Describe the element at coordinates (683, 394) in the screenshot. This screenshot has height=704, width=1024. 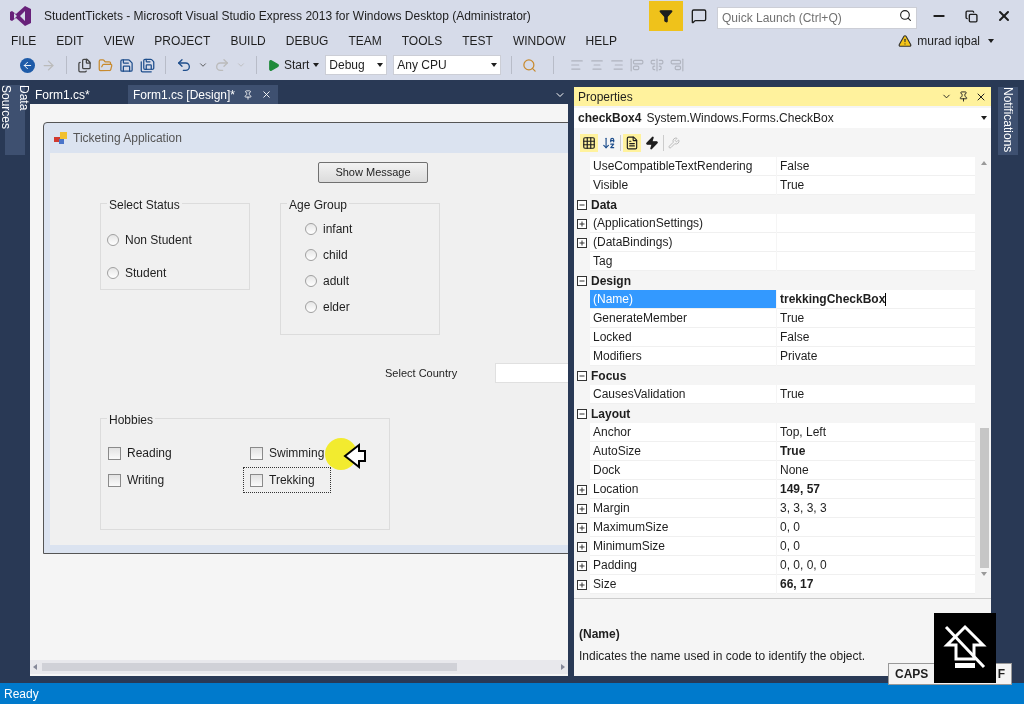
I see `property-name: CausesValidation` at that location.